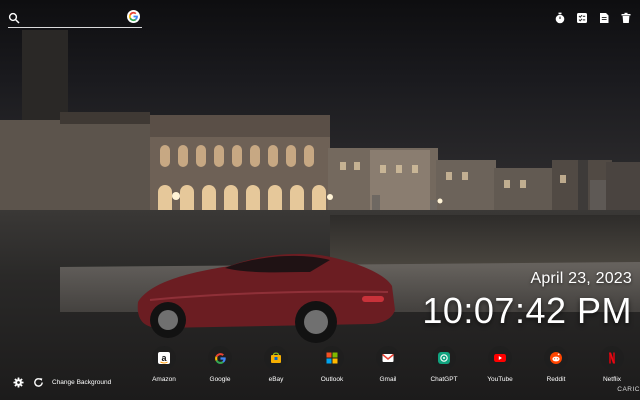 This screenshot has width=640, height=400. I want to click on shortcut-youtube: YouTube, so click(500, 364).